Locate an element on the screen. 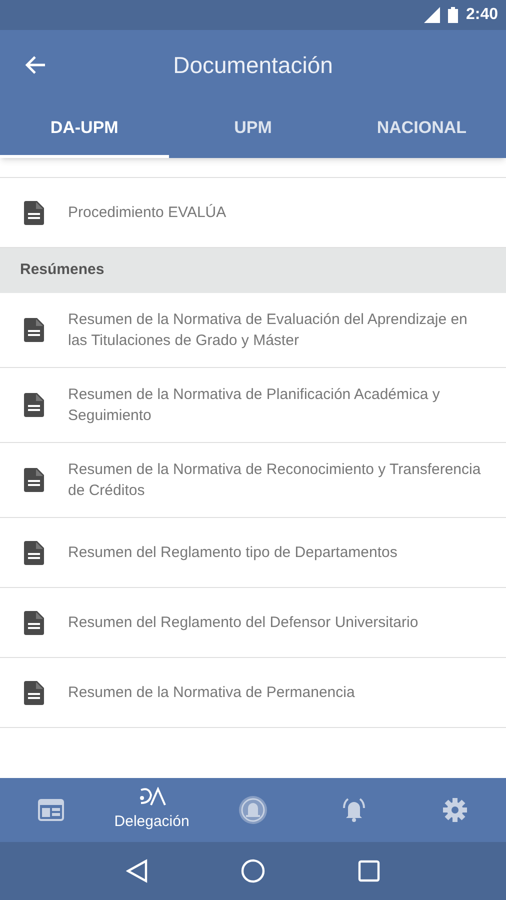  screen-title: Documentación is located at coordinates (253, 65).